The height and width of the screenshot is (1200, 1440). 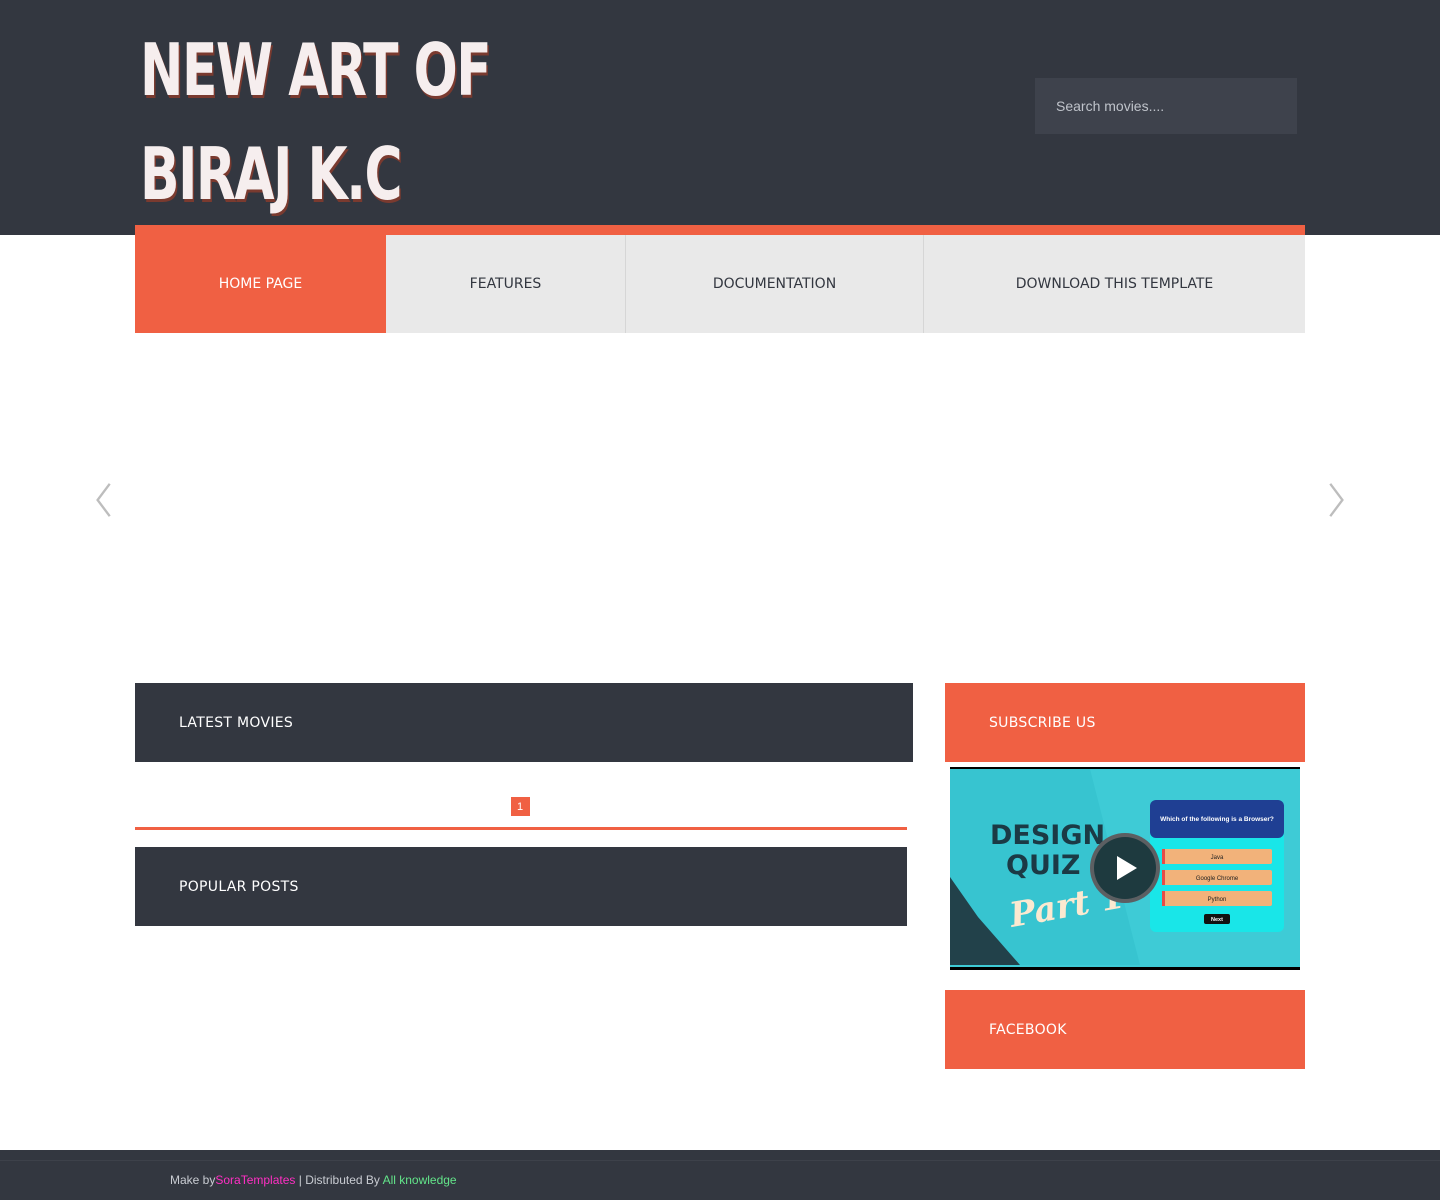 I want to click on page-number-1: 1, so click(x=520, y=806).